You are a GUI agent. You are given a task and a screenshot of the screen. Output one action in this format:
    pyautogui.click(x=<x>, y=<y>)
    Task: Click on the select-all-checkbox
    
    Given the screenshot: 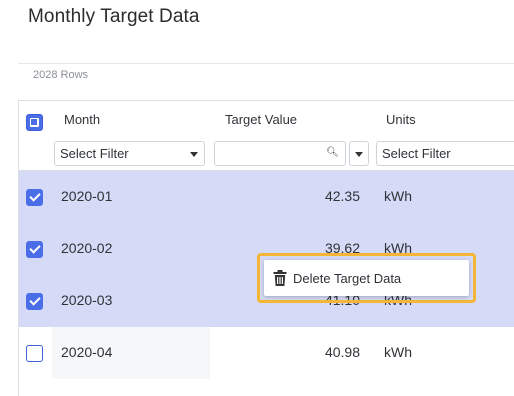 What is the action you would take?
    pyautogui.click(x=34, y=122)
    